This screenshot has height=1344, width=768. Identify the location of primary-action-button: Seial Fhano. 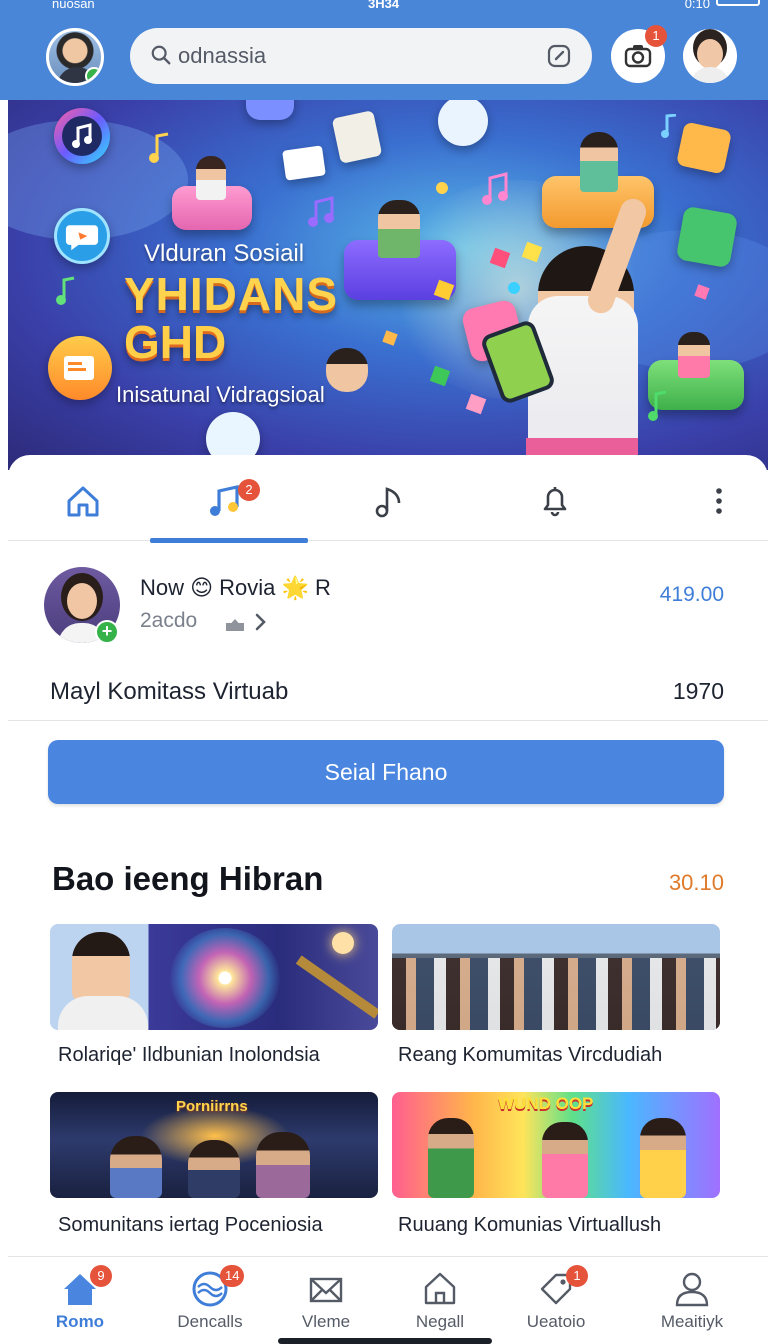
(386, 772).